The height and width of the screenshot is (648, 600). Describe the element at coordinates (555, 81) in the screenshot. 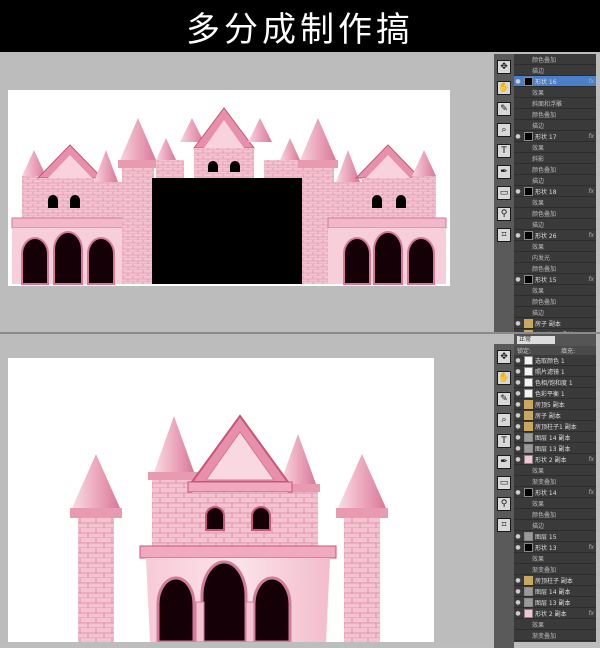

I see `layer-row: ● 形状 16 fx` at that location.